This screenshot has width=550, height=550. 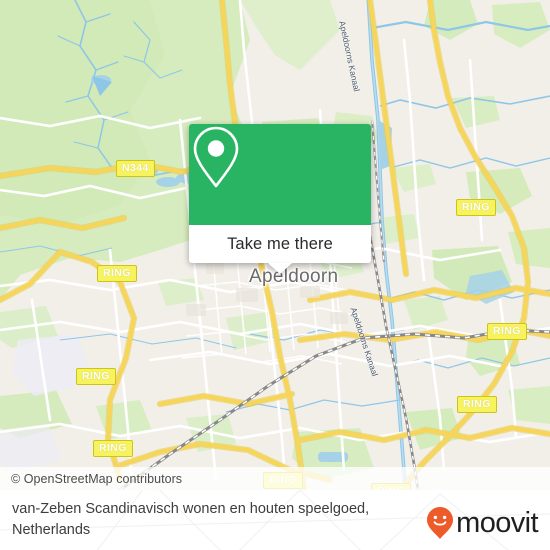 What do you see at coordinates (275, 478) in the screenshot?
I see `map-attribution-bar: © OpenStreetMap contributors` at bounding box center [275, 478].